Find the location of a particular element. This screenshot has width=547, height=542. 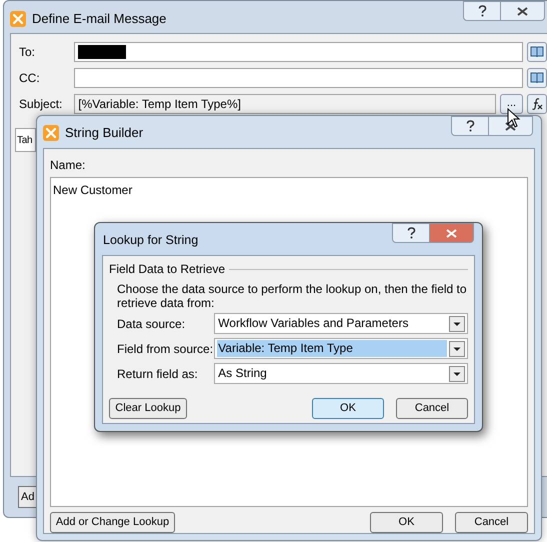

dropdown-value: Variable: Temp Item Type is located at coordinates (332, 348).